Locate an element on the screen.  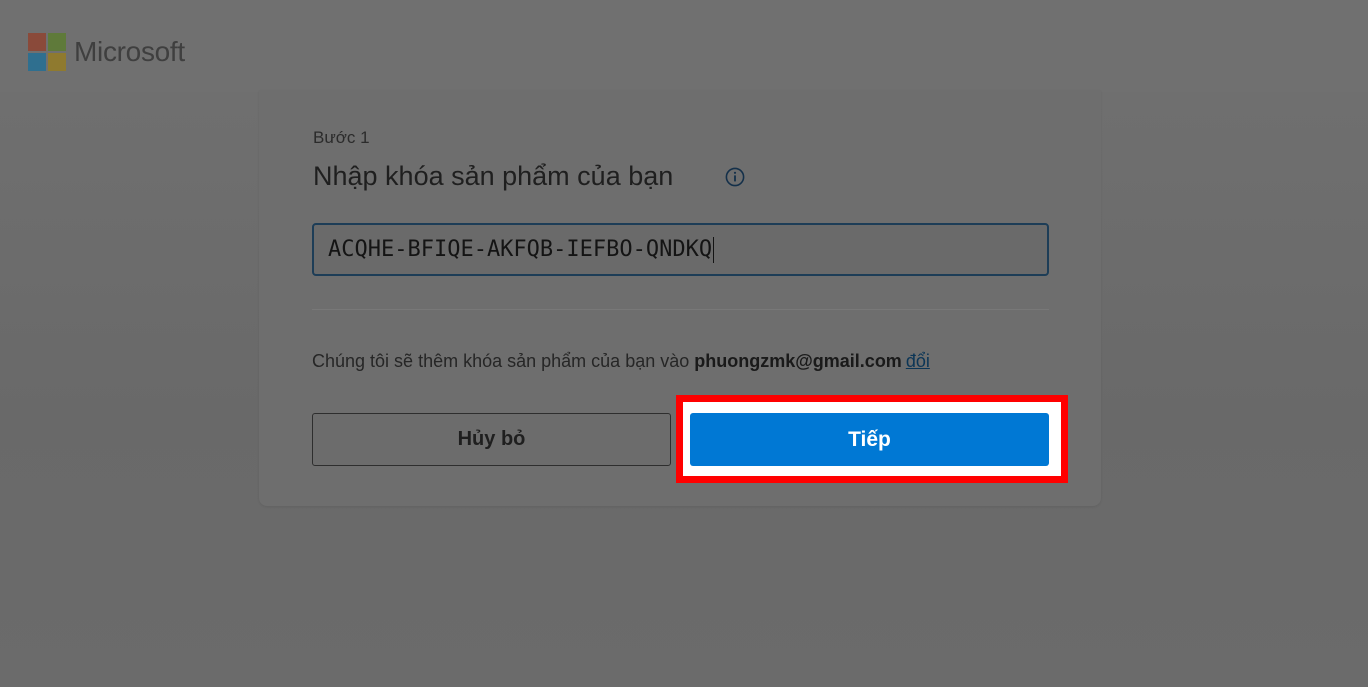
account-email: phuongzmk@gmail.com is located at coordinates (798, 361).